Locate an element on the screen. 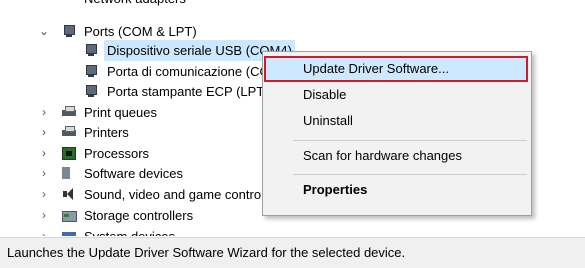 The width and height of the screenshot is (585, 268). tree-node-printers: › Printers is located at coordinates (131, 132).